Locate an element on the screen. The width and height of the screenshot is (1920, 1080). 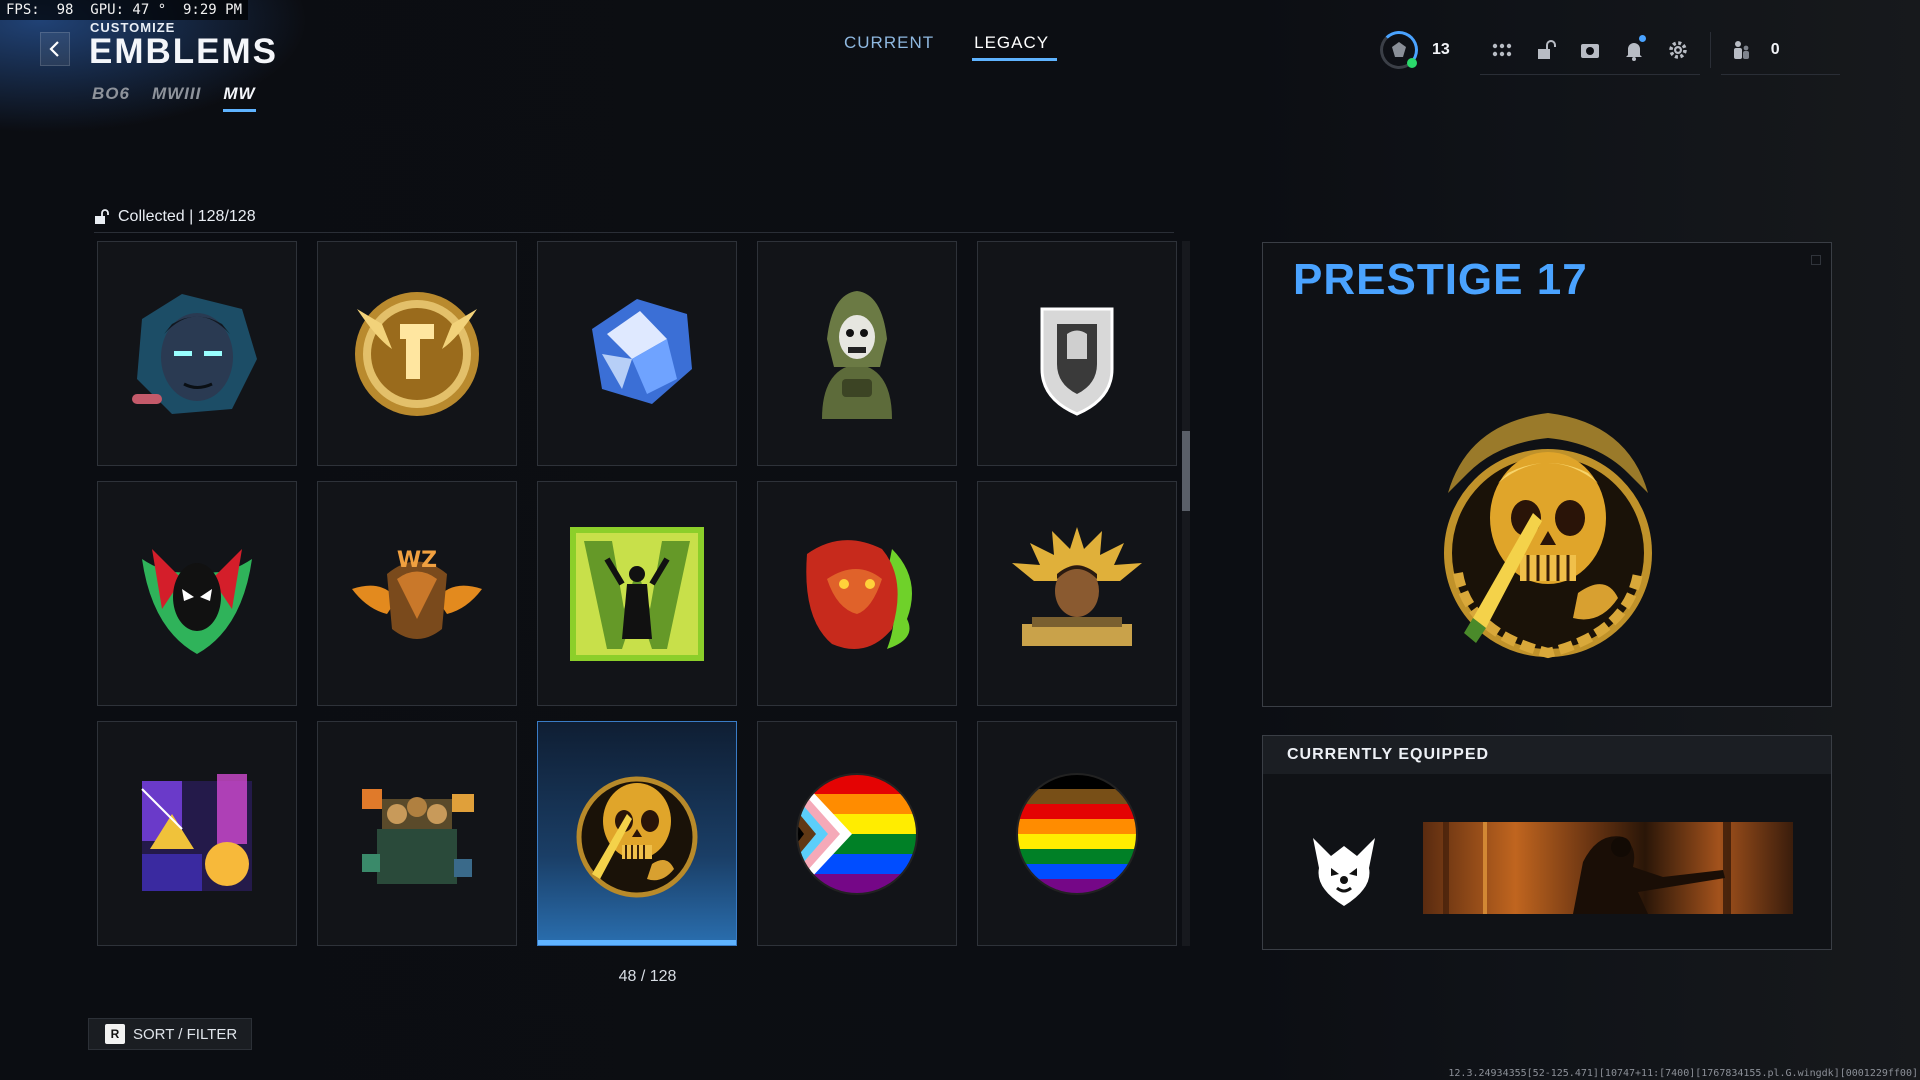
red-beast-flames-emblem is located at coordinates (859, 594).